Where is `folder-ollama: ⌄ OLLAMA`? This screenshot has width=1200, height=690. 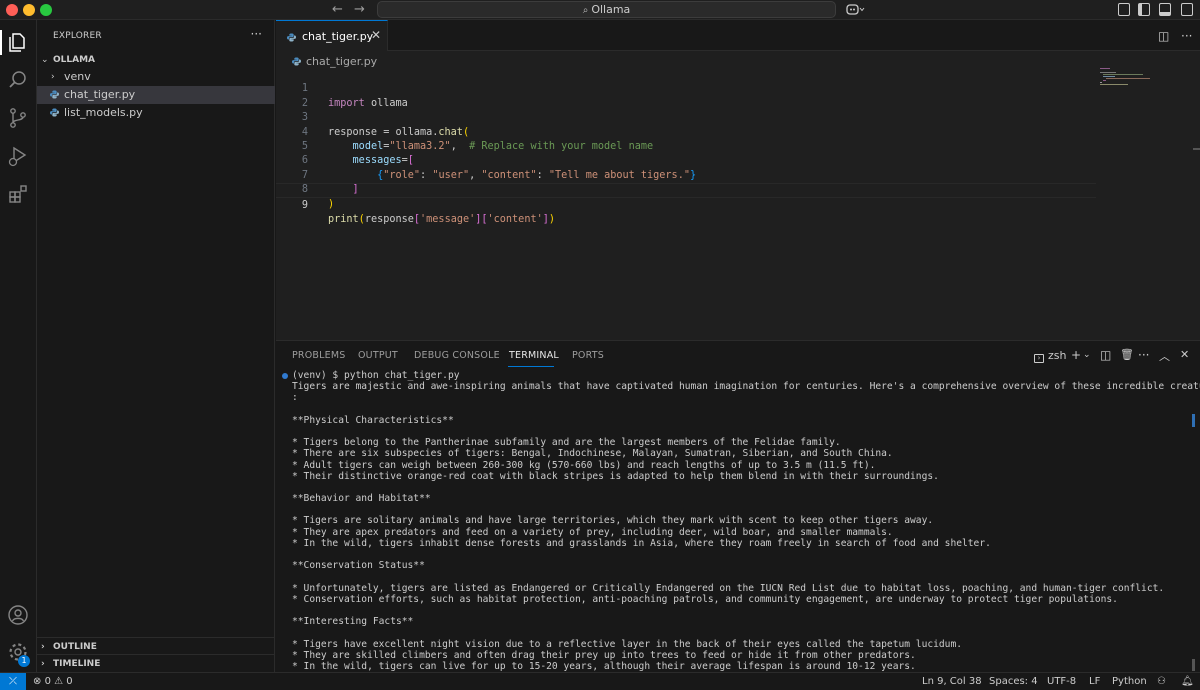
folder-ollama: ⌄ OLLAMA is located at coordinates (156, 60).